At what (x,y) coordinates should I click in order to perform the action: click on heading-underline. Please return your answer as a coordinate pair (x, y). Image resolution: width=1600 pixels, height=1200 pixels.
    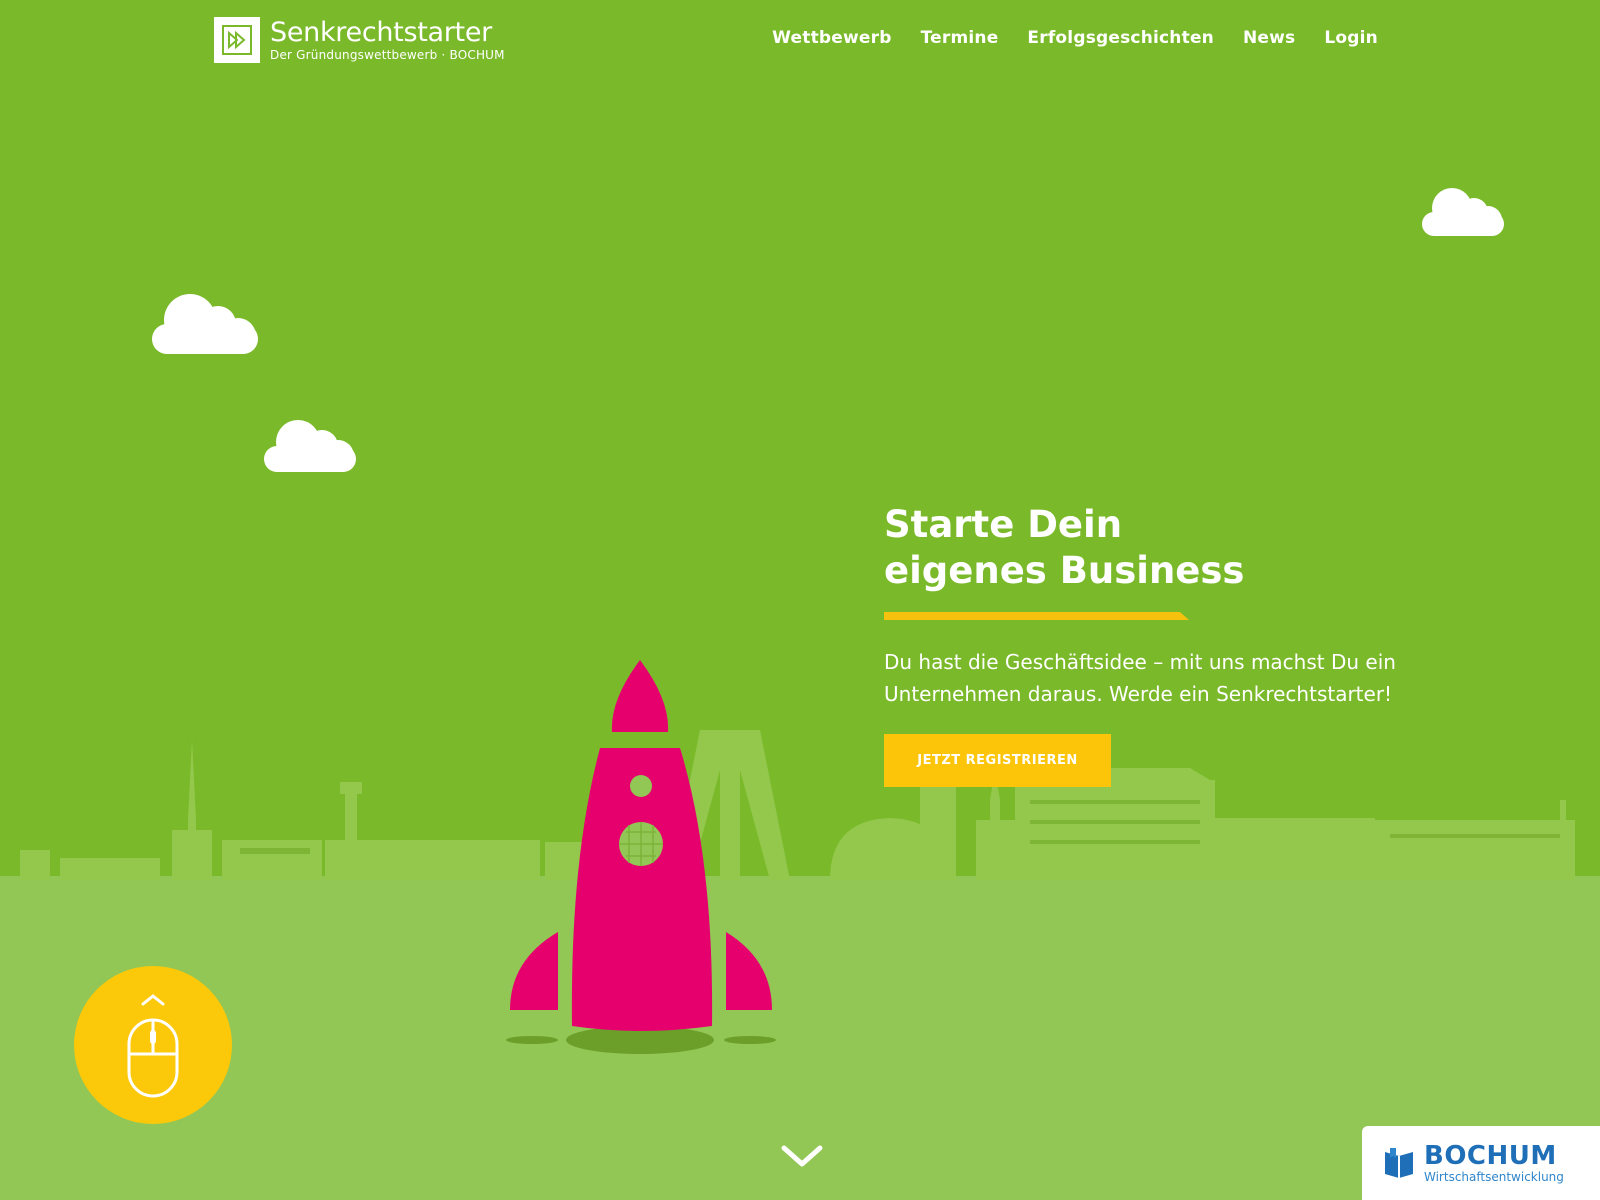
    Looking at the image, I should click on (1036, 616).